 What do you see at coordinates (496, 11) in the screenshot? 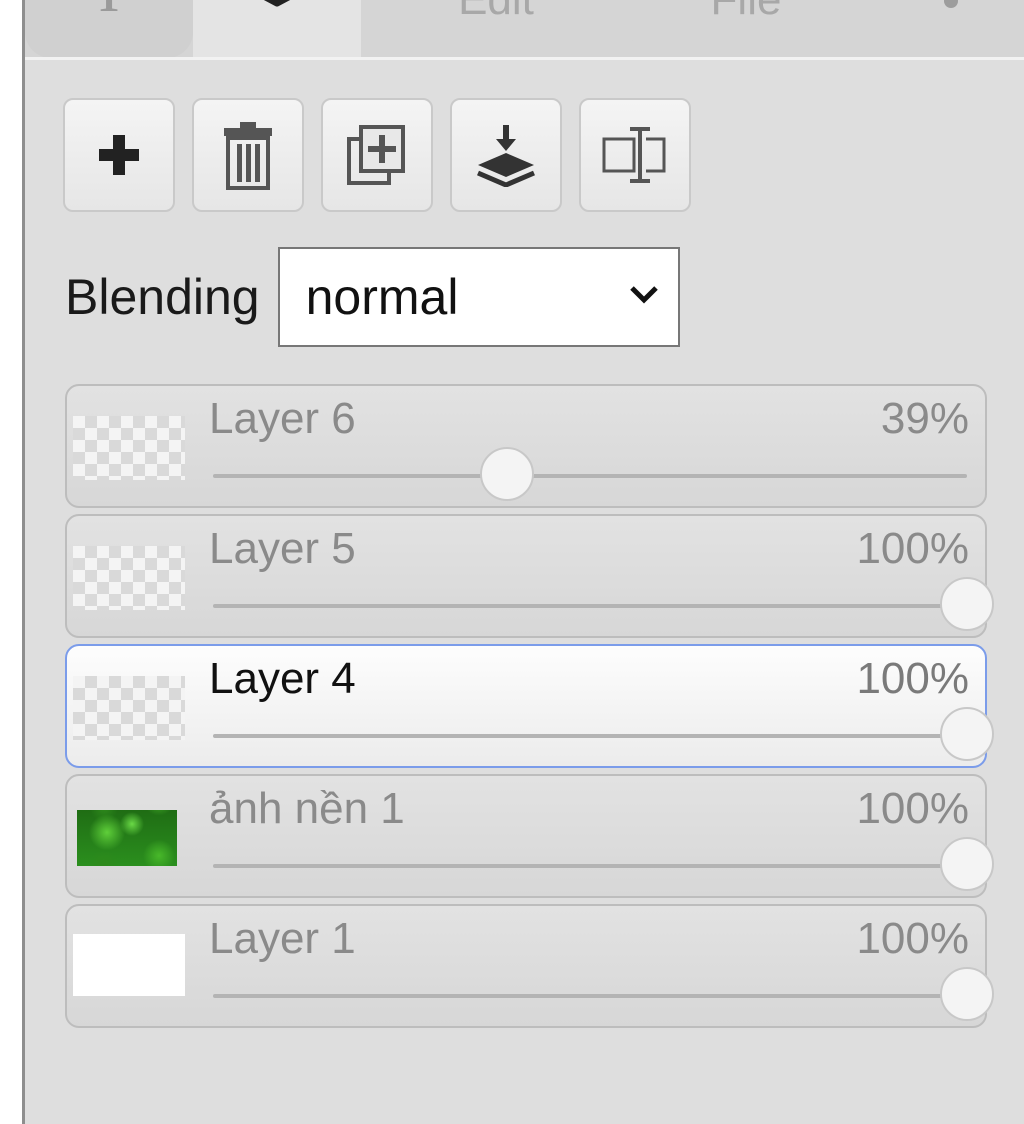
I see `tab-edit-label: Edit` at bounding box center [496, 11].